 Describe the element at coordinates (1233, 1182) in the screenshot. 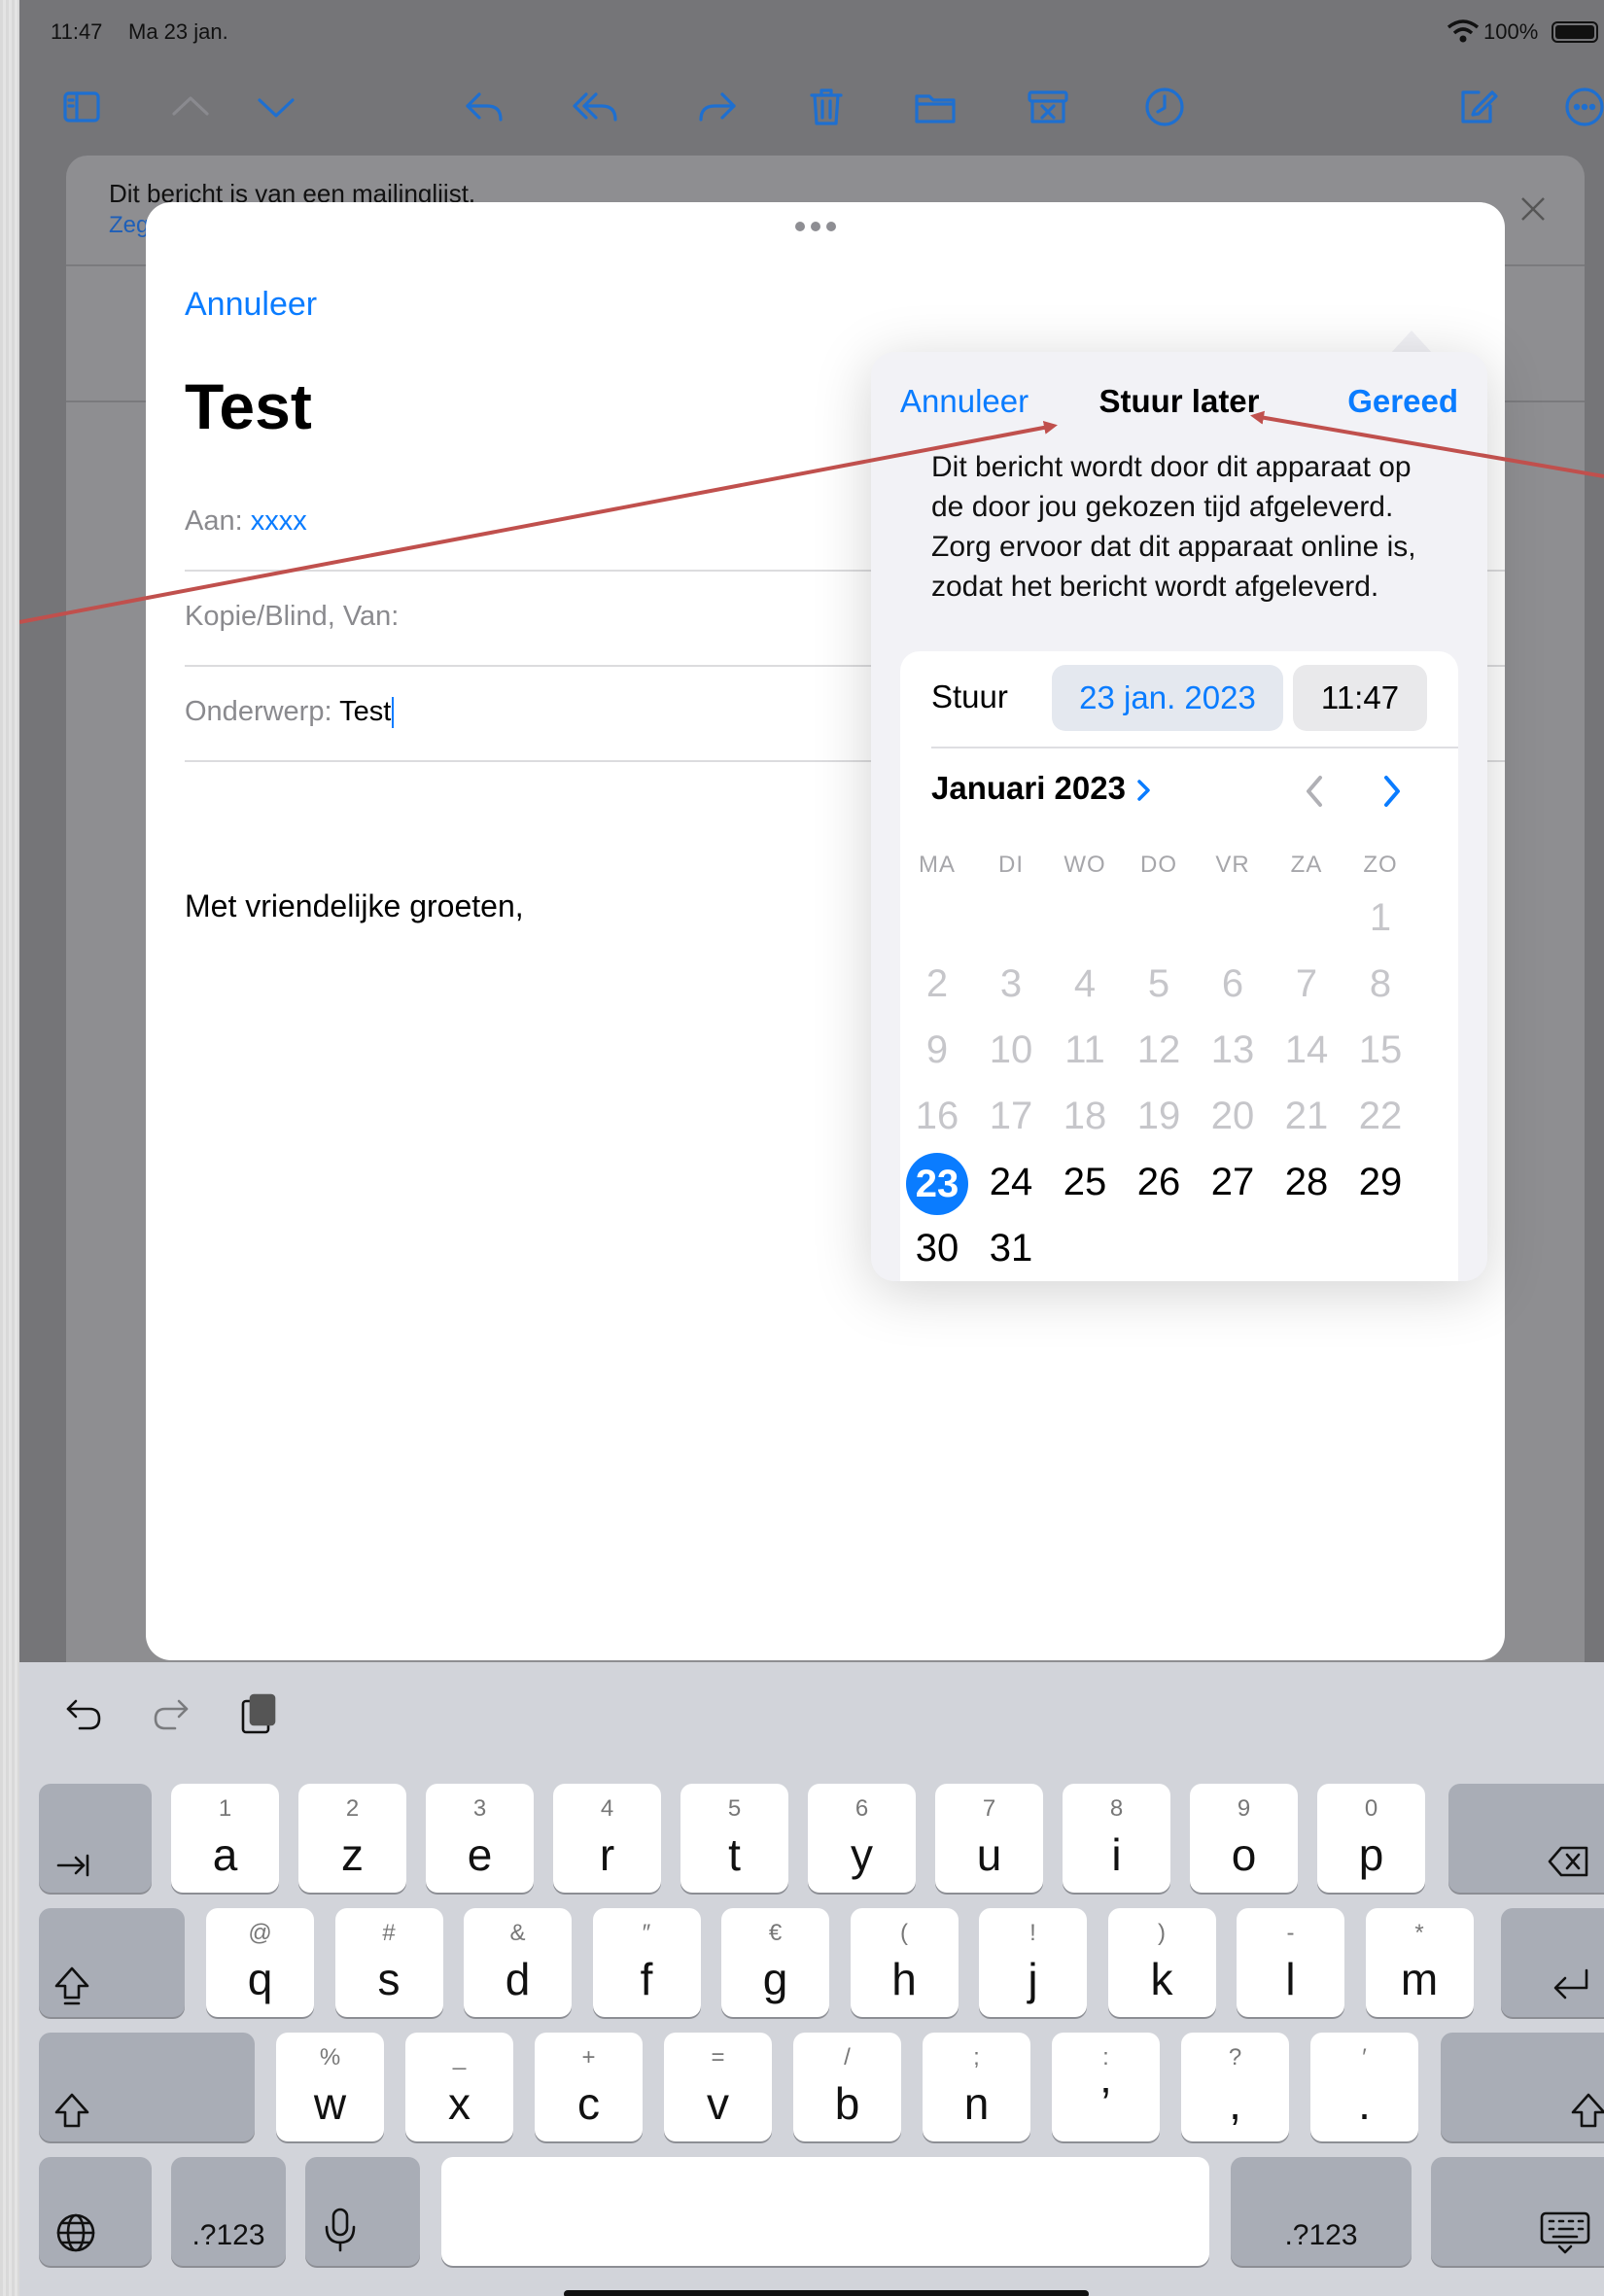

I see `calendar-day: 27` at that location.